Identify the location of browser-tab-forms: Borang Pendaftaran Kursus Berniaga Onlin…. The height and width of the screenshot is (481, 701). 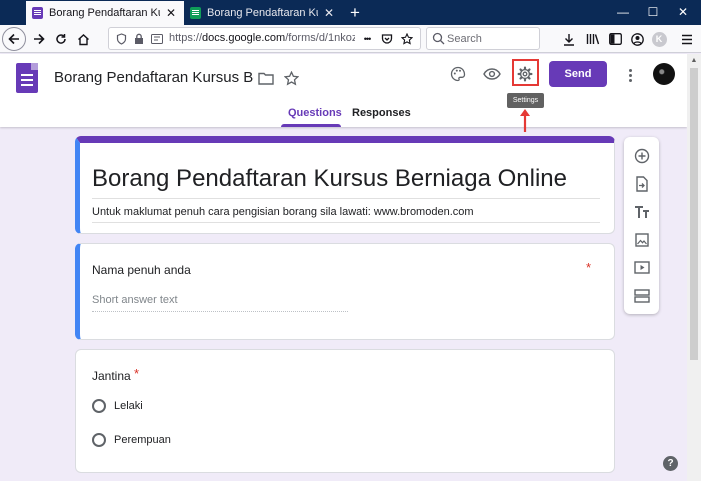
(105, 13).